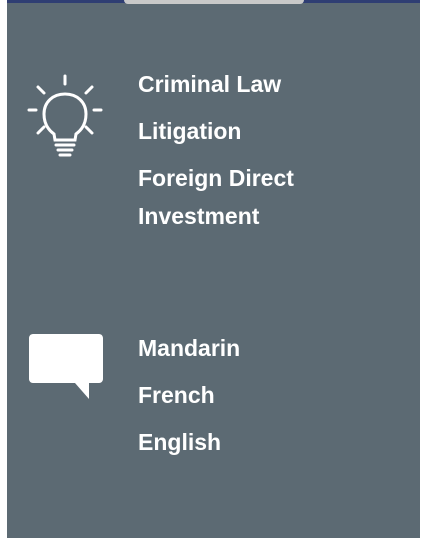 This screenshot has height=538, width=423. I want to click on language-item: Mandarin, so click(189, 348).